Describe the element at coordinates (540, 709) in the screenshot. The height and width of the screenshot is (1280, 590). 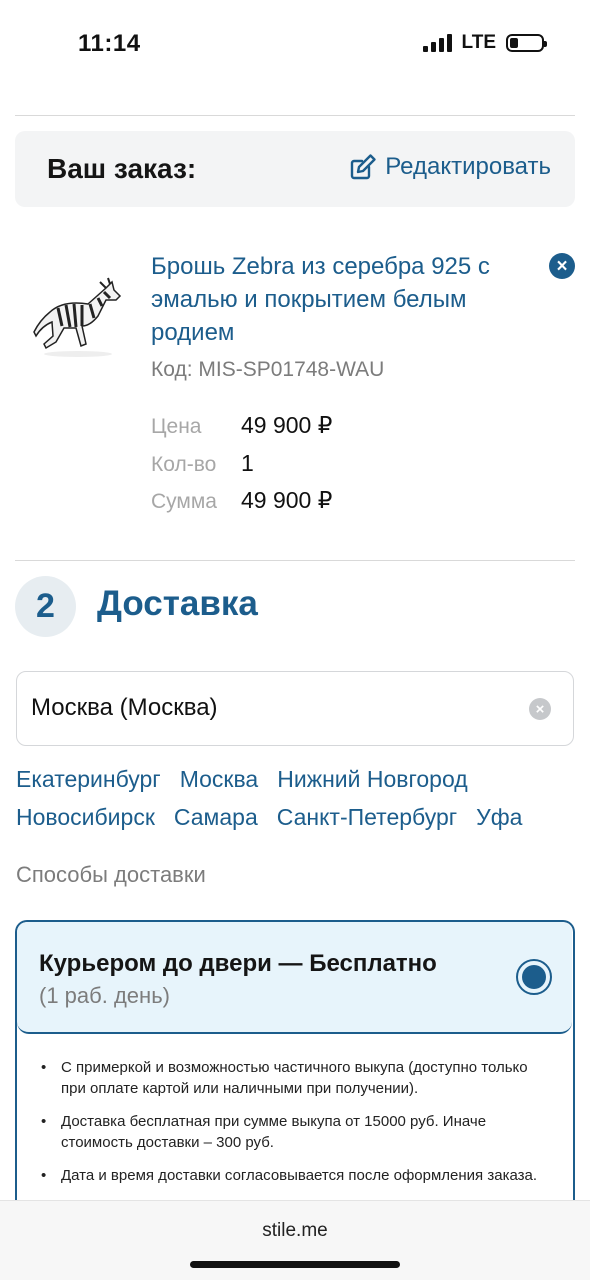
I see `clear-icon: ×` at that location.